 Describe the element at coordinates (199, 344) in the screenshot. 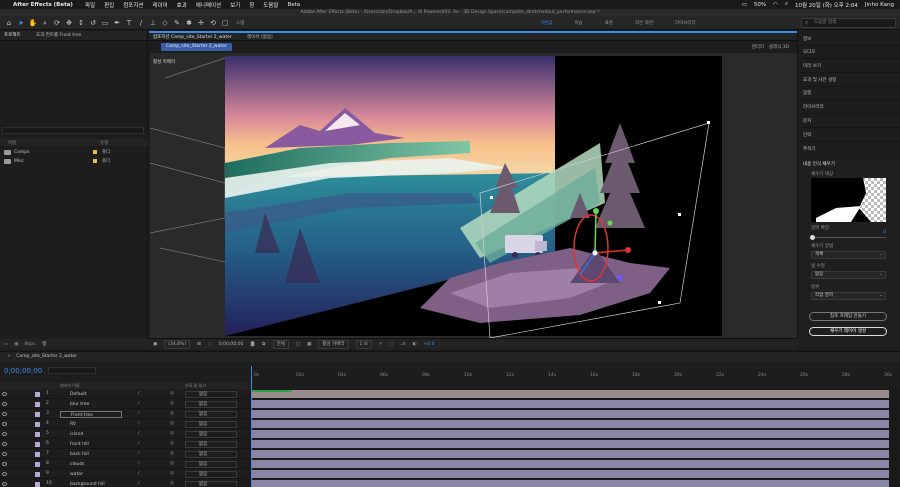

I see `grid-icon: ⊞` at that location.